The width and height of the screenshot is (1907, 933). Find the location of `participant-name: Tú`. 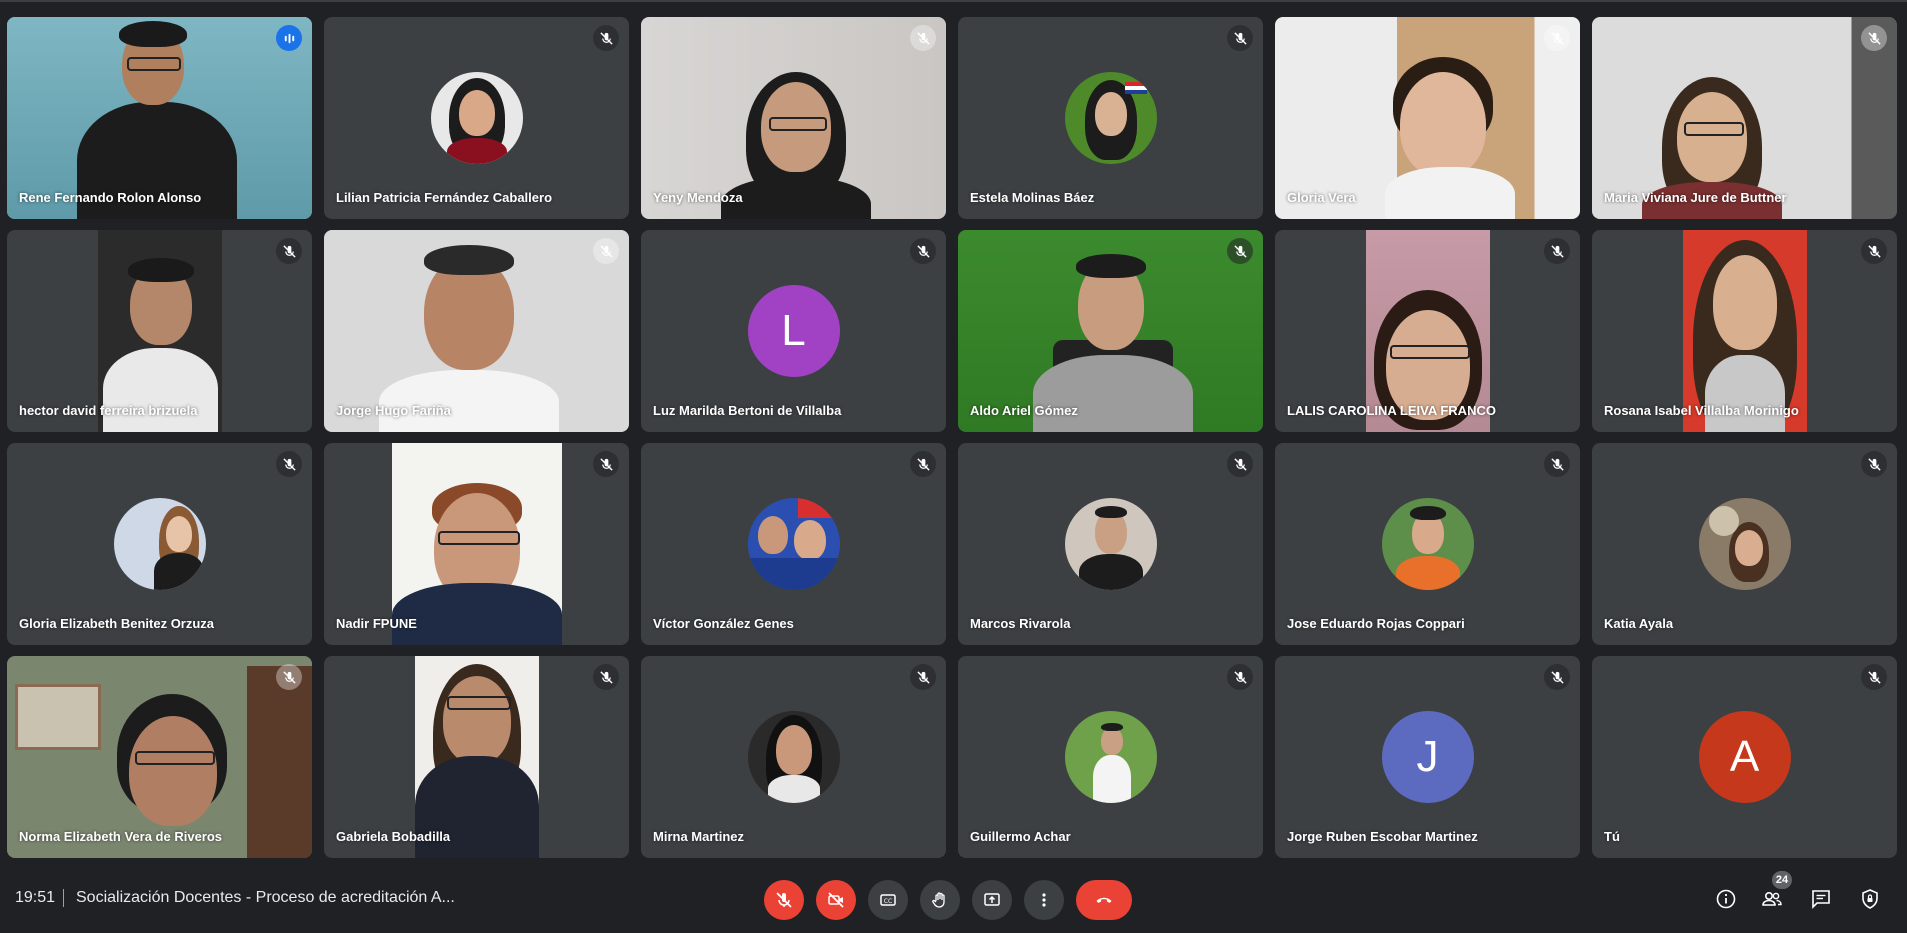

participant-name: Tú is located at coordinates (1612, 836).